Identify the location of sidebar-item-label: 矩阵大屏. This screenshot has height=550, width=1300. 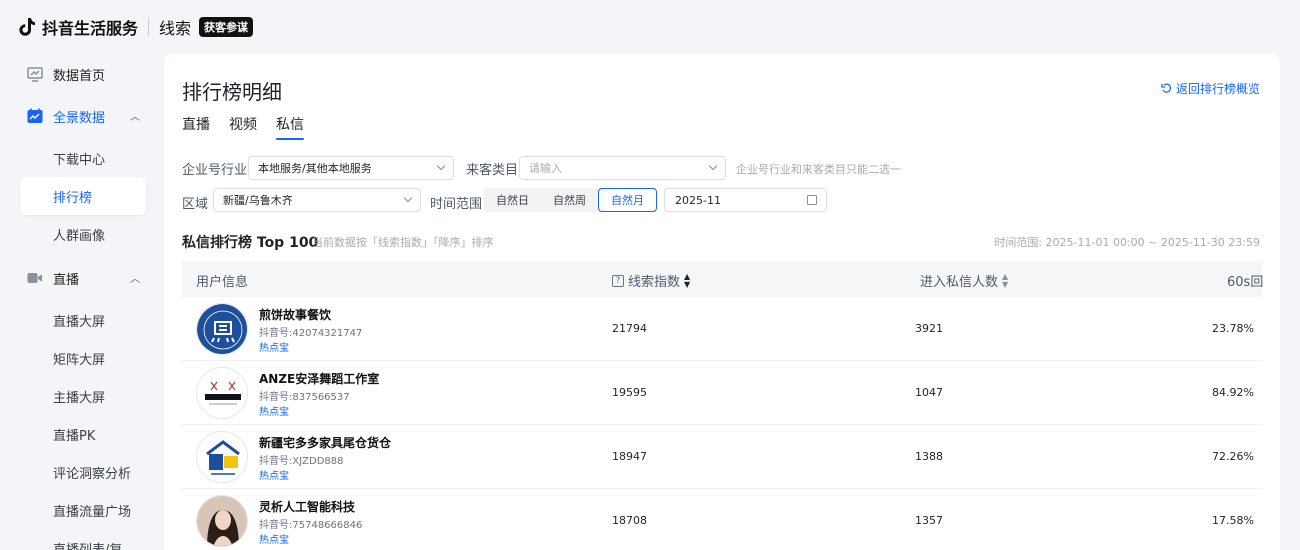
(79, 360).